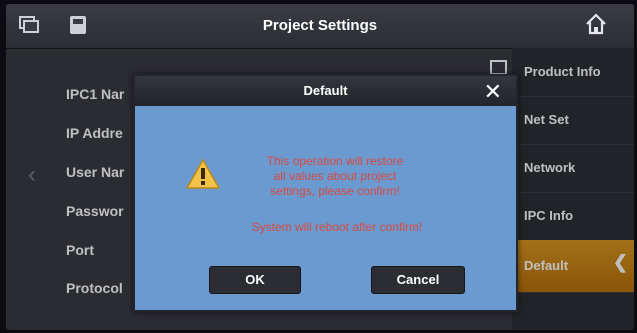 The width and height of the screenshot is (637, 333). I want to click on home-icon, so click(596, 26).